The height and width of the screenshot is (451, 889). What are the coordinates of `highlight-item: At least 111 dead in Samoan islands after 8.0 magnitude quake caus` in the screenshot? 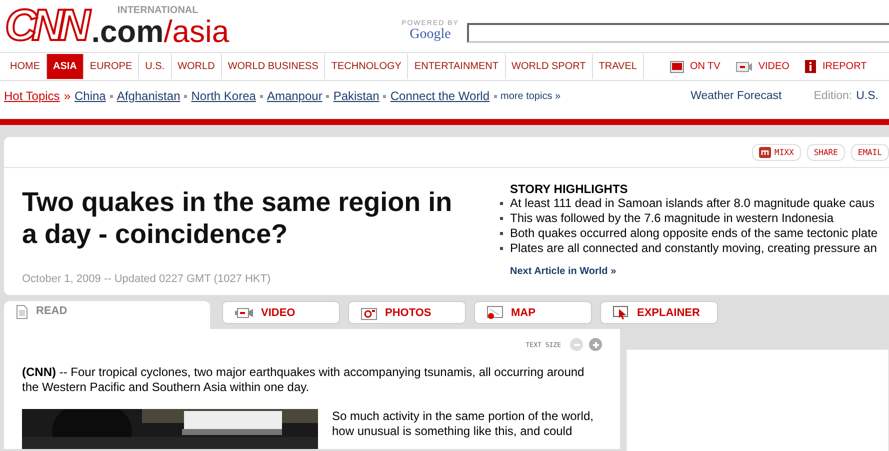 It's located at (692, 203).